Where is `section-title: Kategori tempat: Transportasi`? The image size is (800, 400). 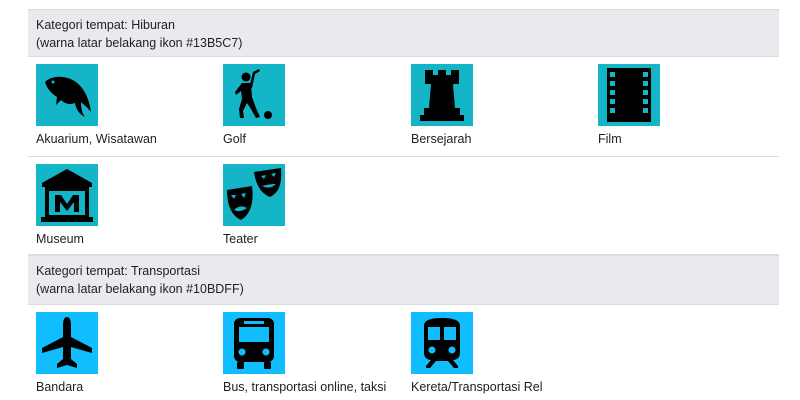 section-title: Kategori tempat: Transportasi is located at coordinates (118, 271).